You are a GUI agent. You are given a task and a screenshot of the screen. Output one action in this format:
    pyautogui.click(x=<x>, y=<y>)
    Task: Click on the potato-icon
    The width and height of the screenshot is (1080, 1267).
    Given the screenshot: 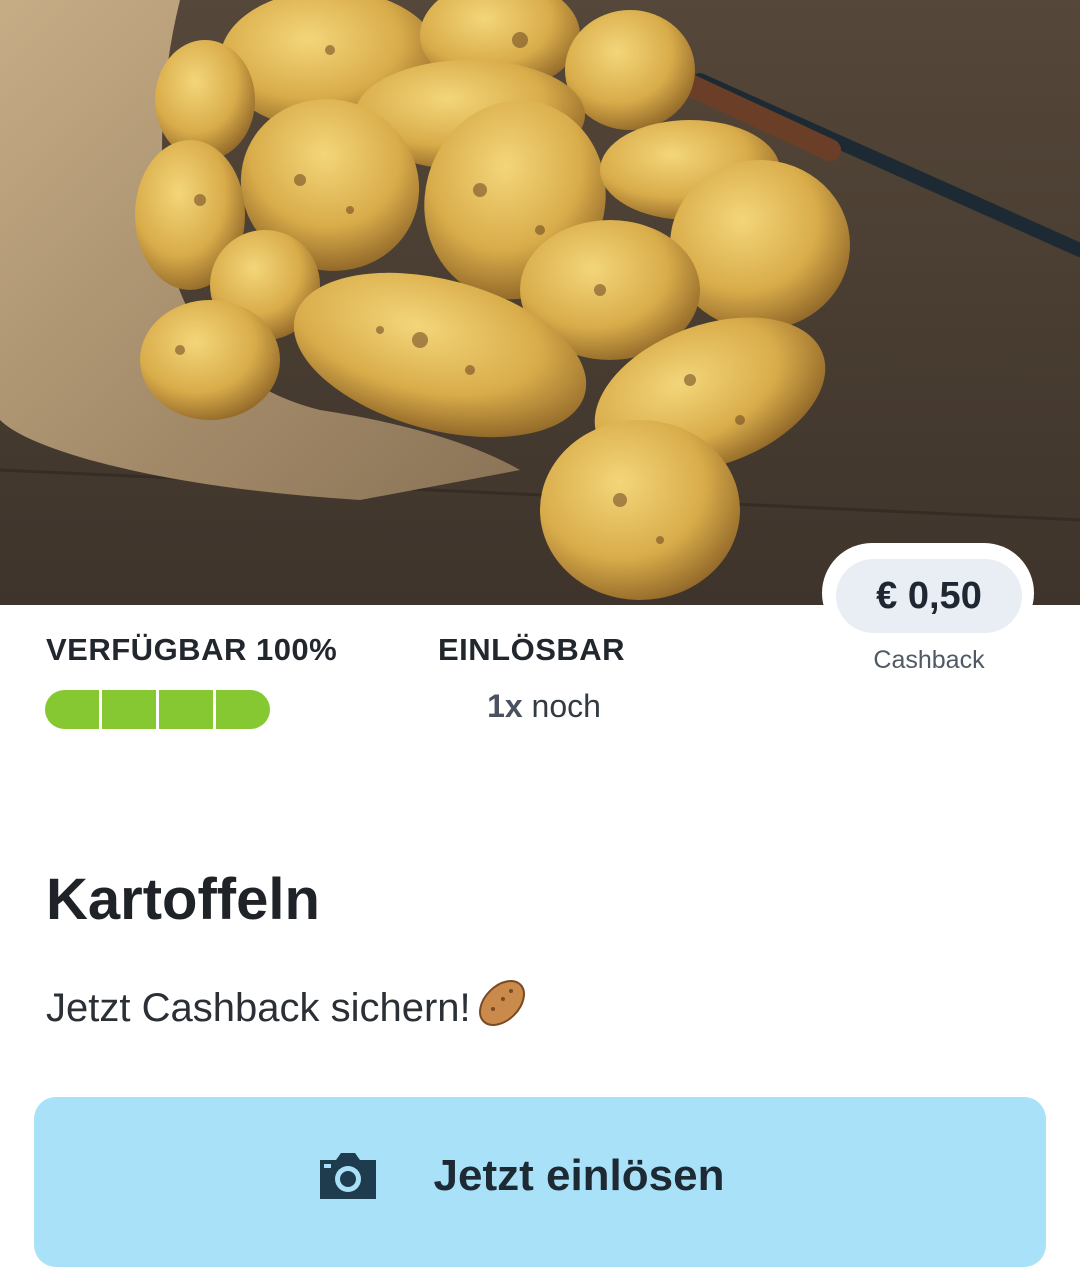 What is the action you would take?
    pyautogui.click(x=502, y=1008)
    